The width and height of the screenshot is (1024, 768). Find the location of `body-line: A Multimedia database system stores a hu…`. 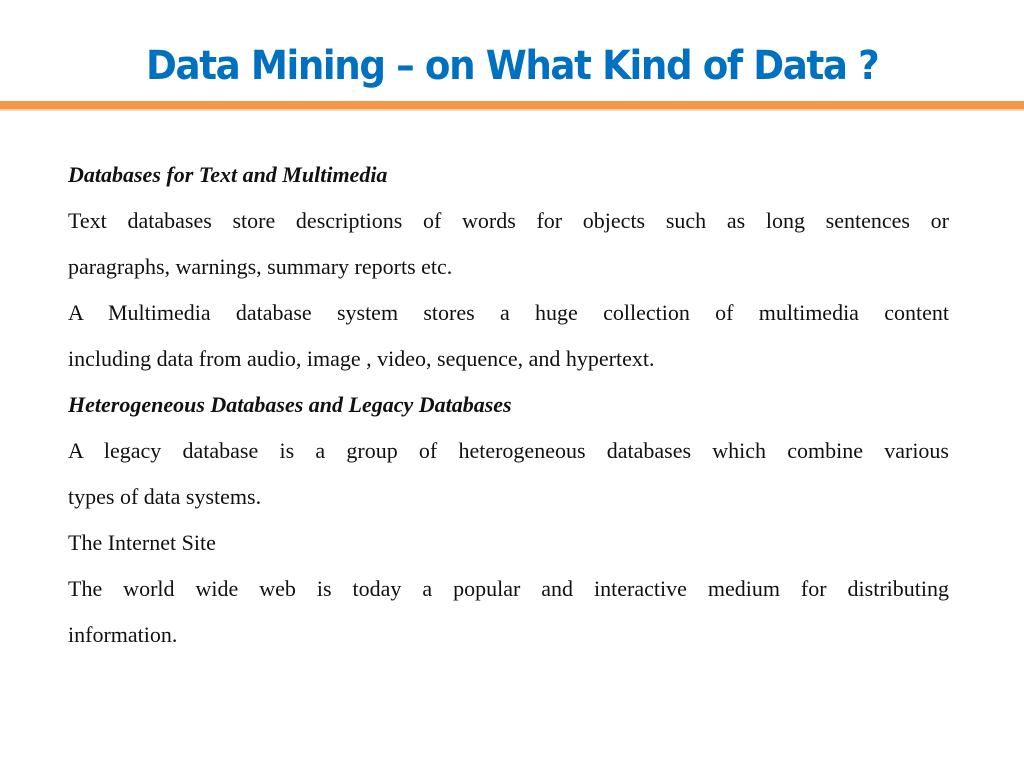

body-line: A Multimedia database system stores a hu… is located at coordinates (508, 312).